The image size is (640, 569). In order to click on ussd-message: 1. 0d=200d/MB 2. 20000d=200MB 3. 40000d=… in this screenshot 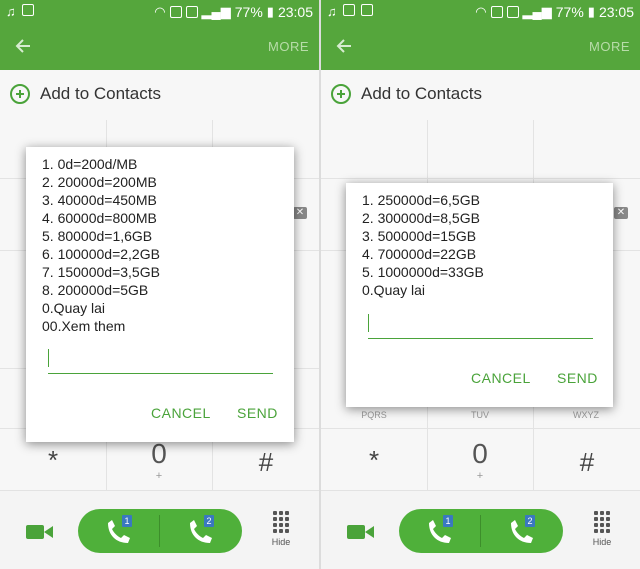, I will do `click(101, 245)`.